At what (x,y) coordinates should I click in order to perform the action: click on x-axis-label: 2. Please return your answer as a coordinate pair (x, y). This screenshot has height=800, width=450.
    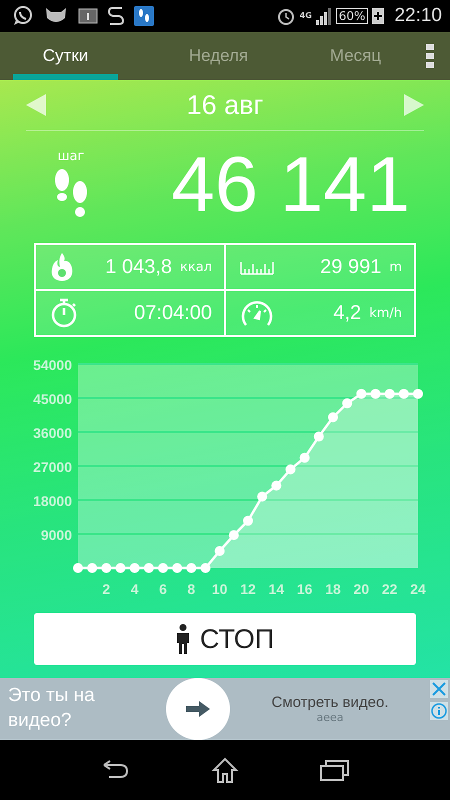
    Looking at the image, I should click on (106, 589).